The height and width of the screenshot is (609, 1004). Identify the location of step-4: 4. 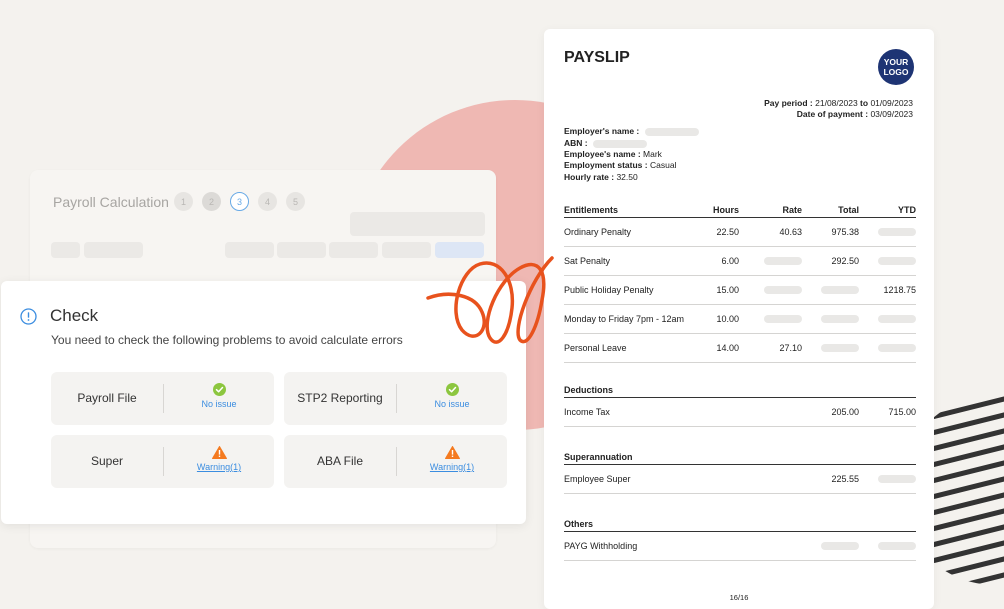
(267, 201).